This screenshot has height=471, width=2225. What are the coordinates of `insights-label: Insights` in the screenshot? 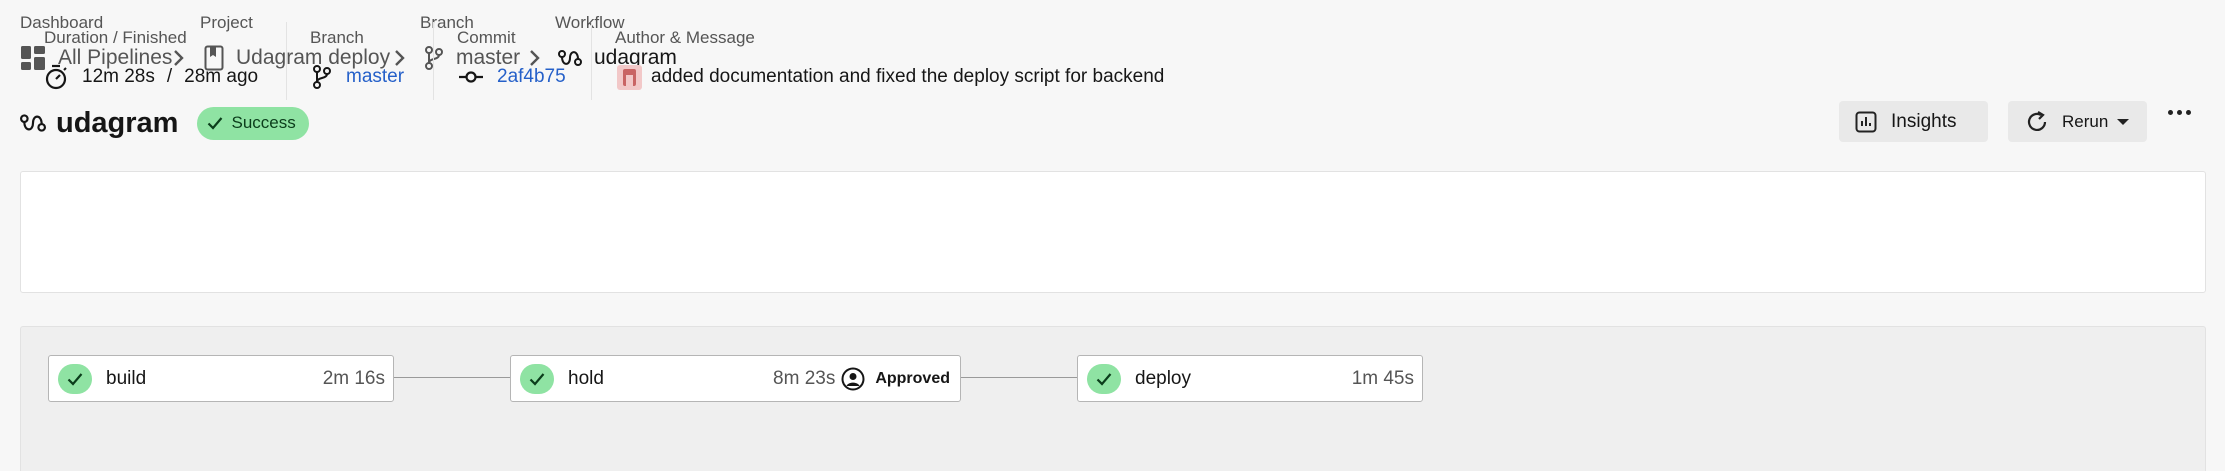 It's located at (1924, 121).